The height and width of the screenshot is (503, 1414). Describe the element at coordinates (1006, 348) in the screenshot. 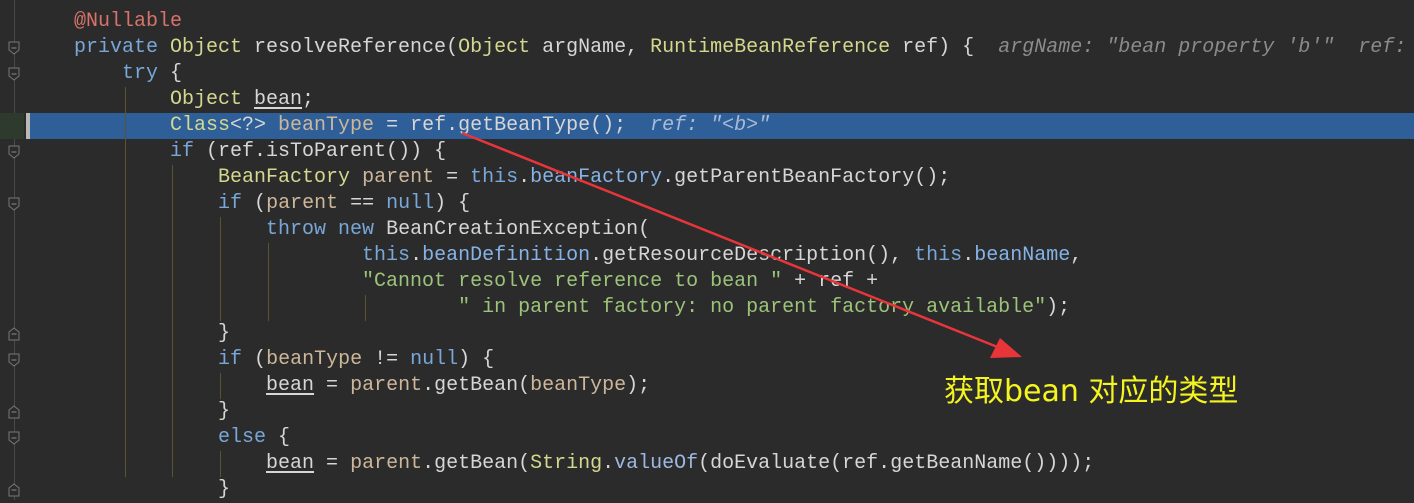

I see `arrow-head-icon` at that location.